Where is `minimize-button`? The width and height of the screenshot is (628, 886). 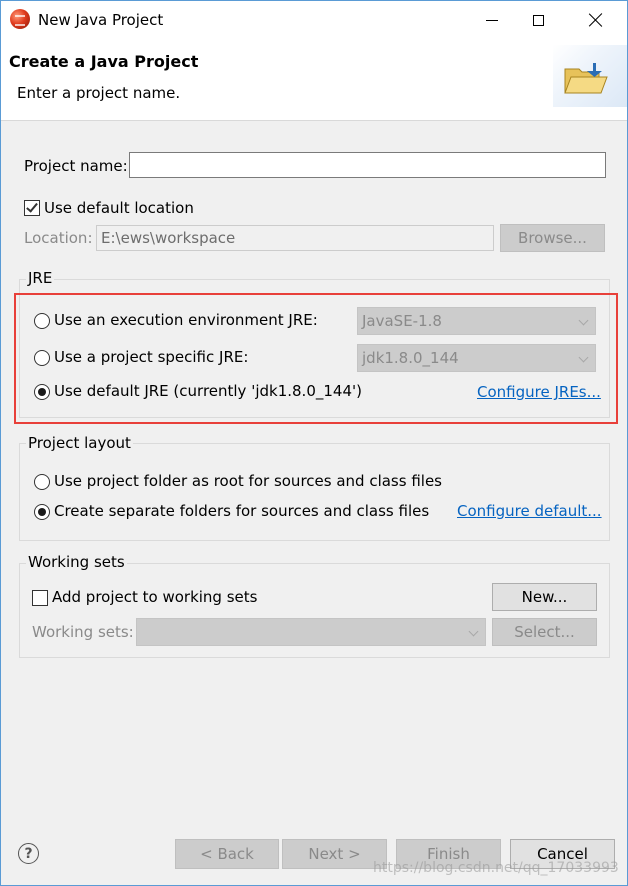 minimize-button is located at coordinates (492, 20).